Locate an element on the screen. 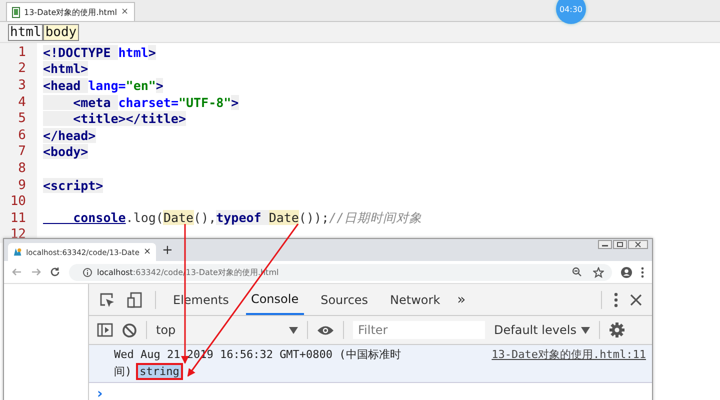  zoom-icon is located at coordinates (577, 272).